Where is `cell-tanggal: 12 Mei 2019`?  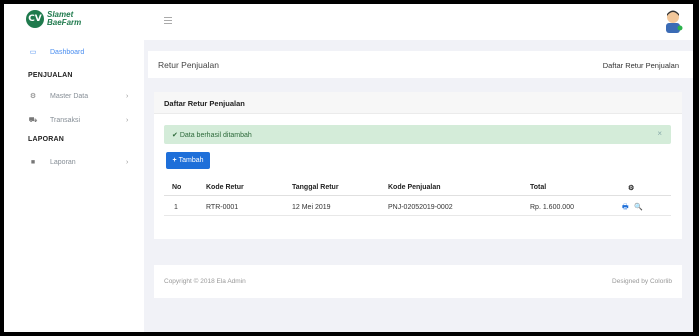
cell-tanggal: 12 Mei 2019 is located at coordinates (311, 207).